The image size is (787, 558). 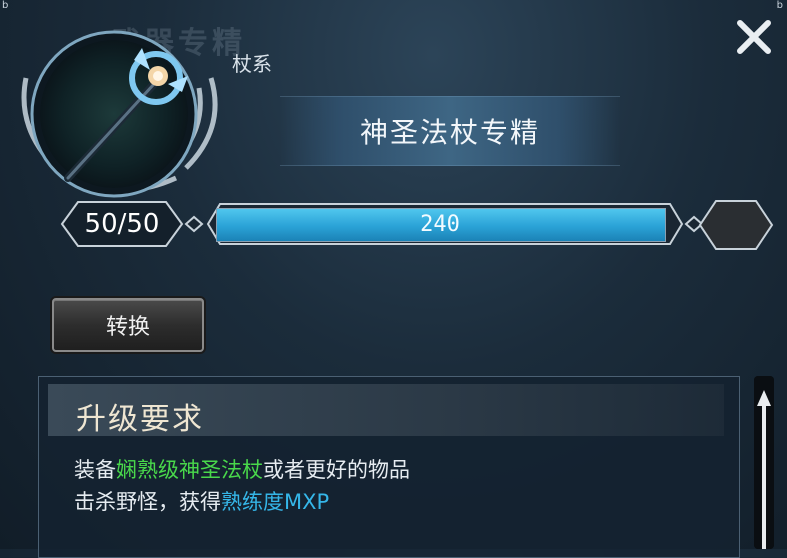 What do you see at coordinates (95, 470) in the screenshot?
I see `requirement-text: 装备` at bounding box center [95, 470].